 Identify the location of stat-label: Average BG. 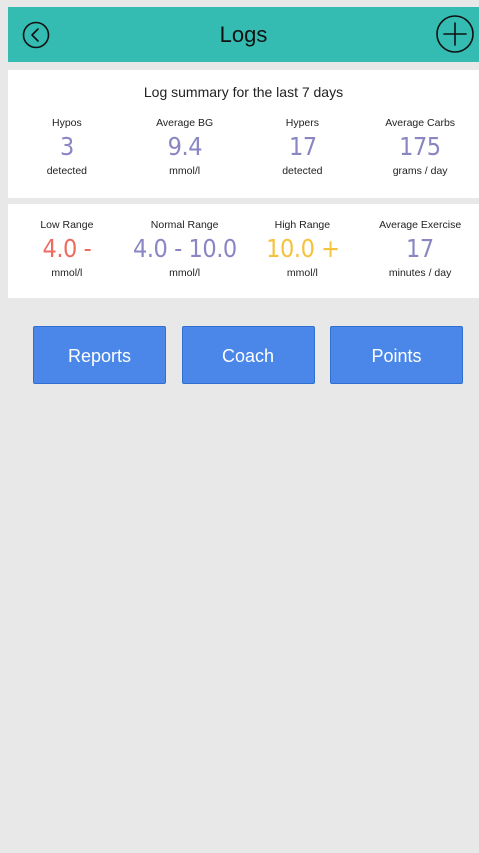
(185, 123).